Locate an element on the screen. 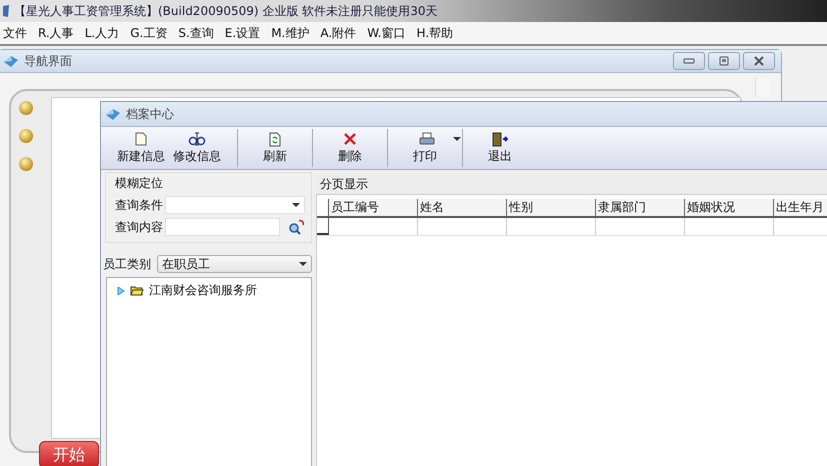 The width and height of the screenshot is (827, 466). tree-item: 江南财会咨询服务所 is located at coordinates (203, 290).